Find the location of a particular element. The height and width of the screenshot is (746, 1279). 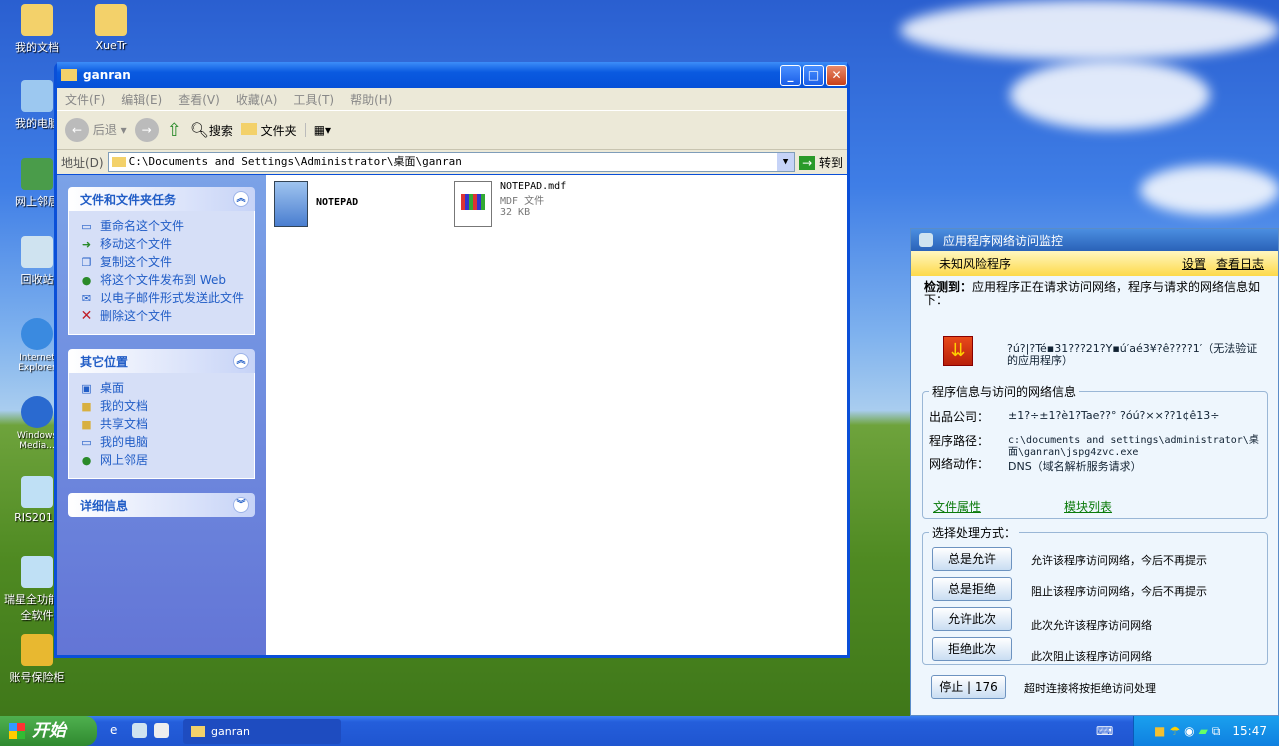

desktop-icon-xuetr: XueTr is located at coordinates (111, 28).